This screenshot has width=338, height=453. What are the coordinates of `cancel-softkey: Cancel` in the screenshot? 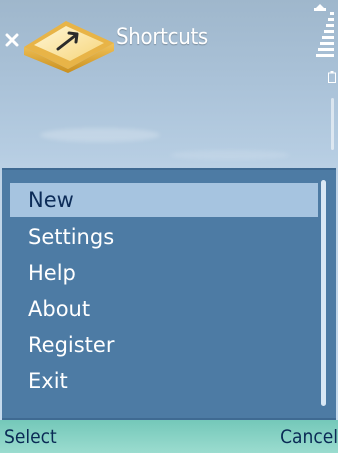 It's located at (309, 437).